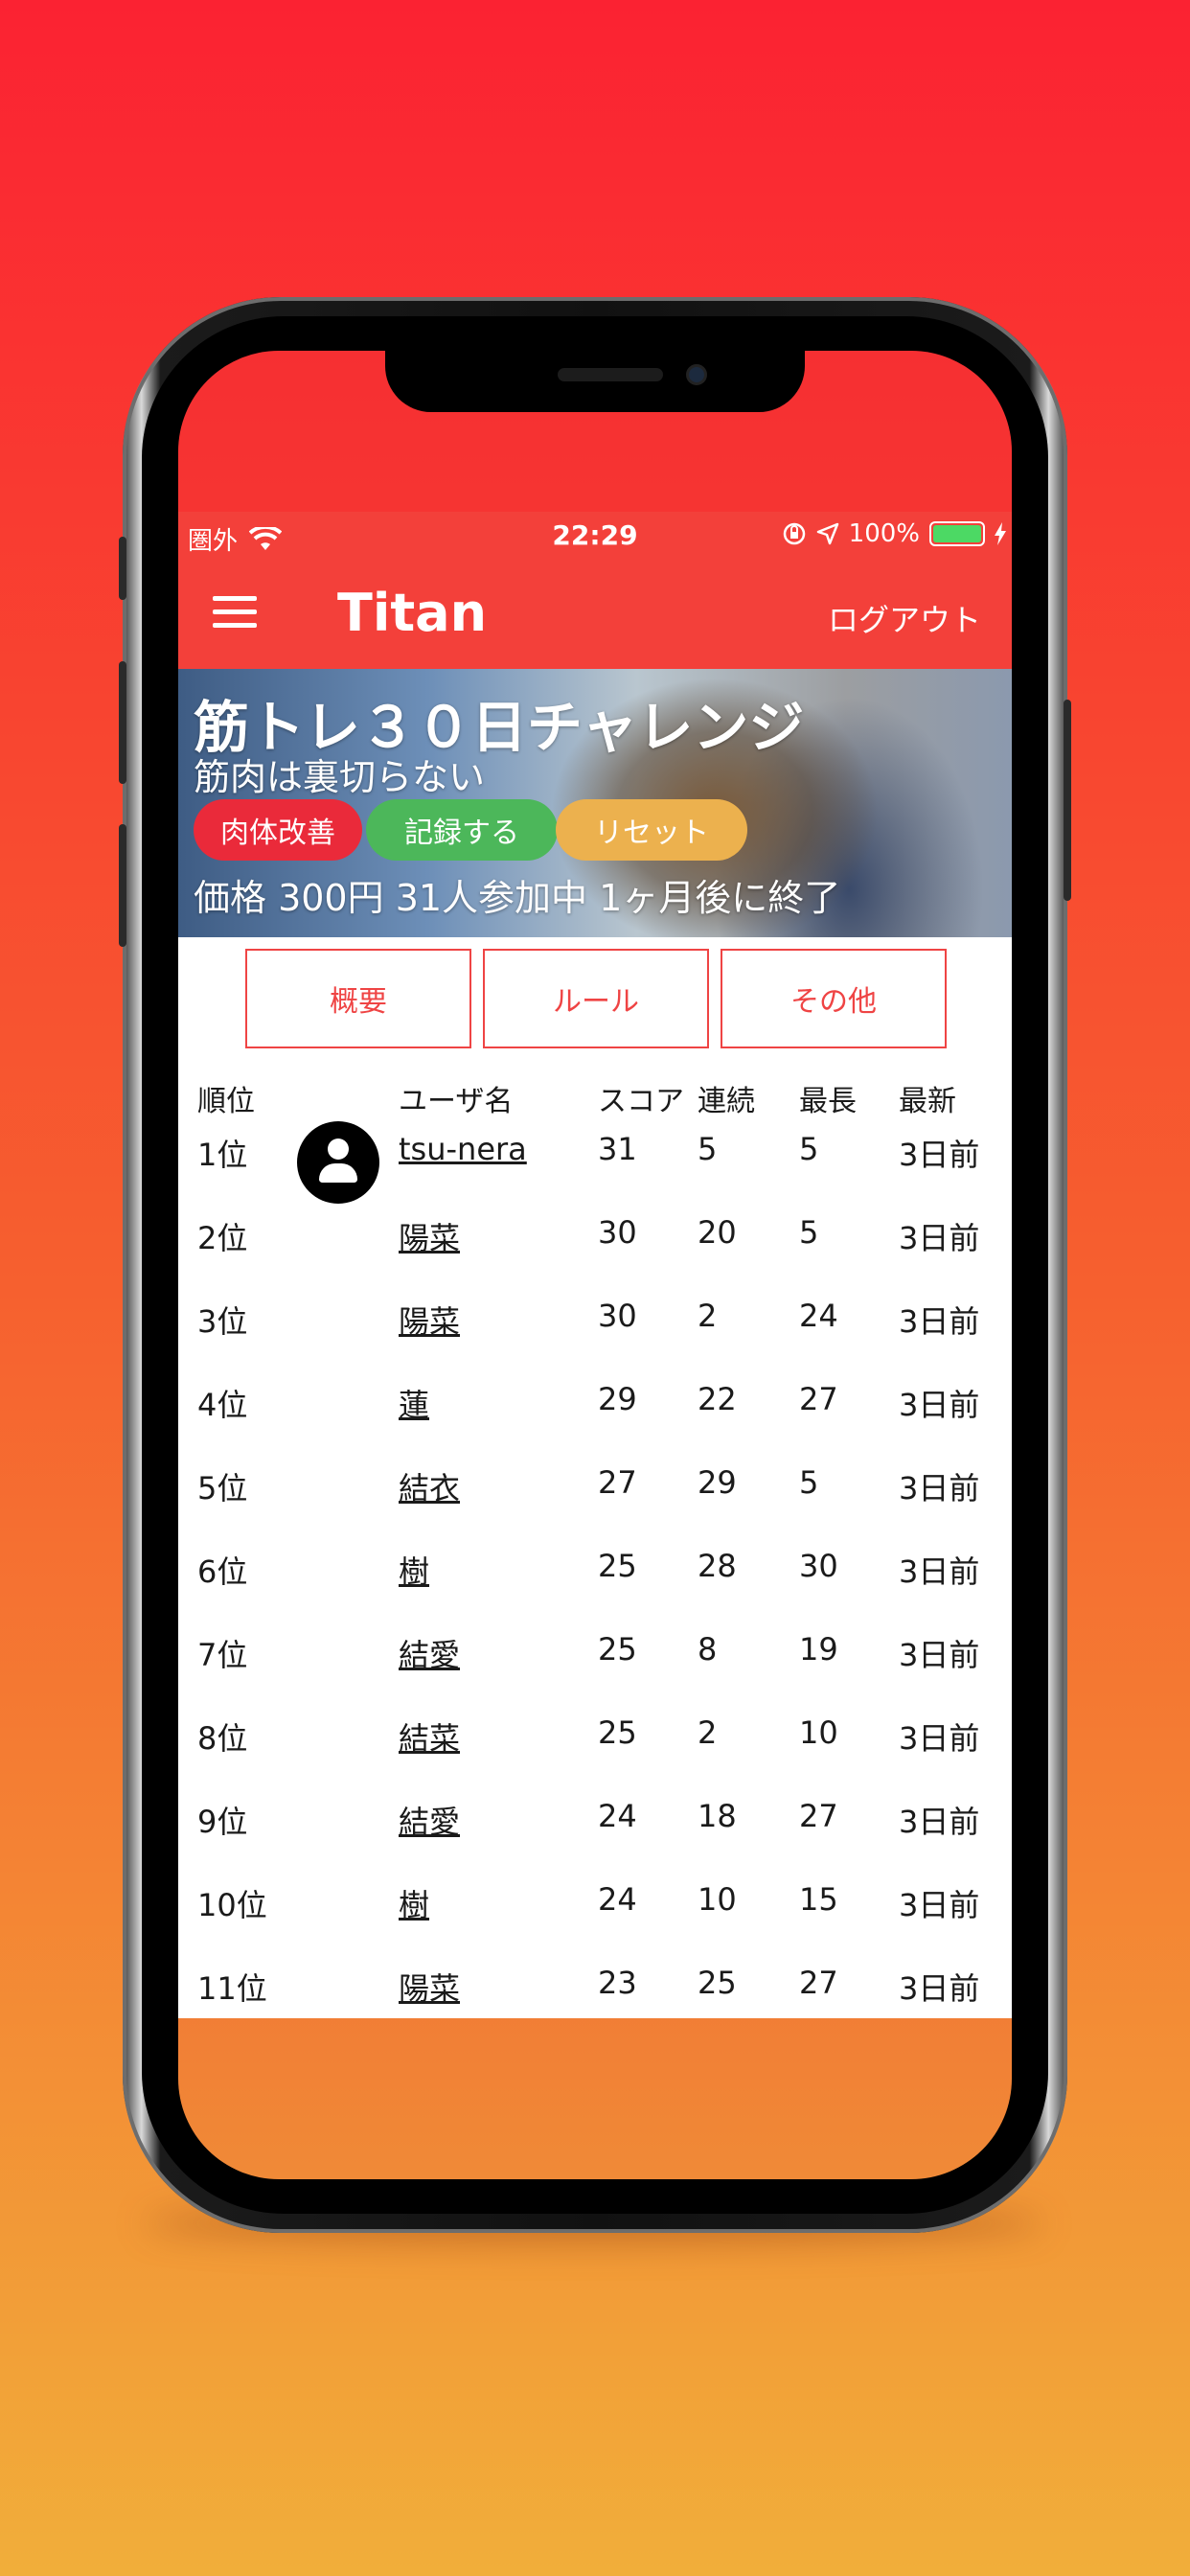  What do you see at coordinates (595, 1167) in the screenshot?
I see `table-row: 1位 tsu-nera 31 5 5 3日前` at bounding box center [595, 1167].